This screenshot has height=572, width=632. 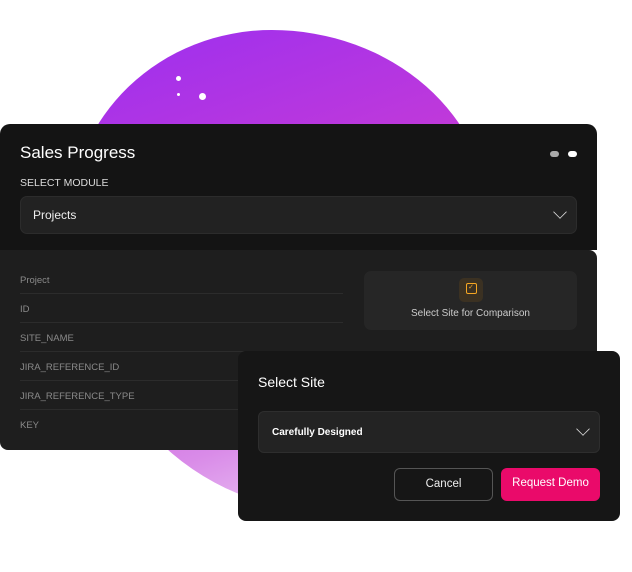 What do you see at coordinates (470, 313) in the screenshot?
I see `compare-label: Select Site for Comparison` at bounding box center [470, 313].